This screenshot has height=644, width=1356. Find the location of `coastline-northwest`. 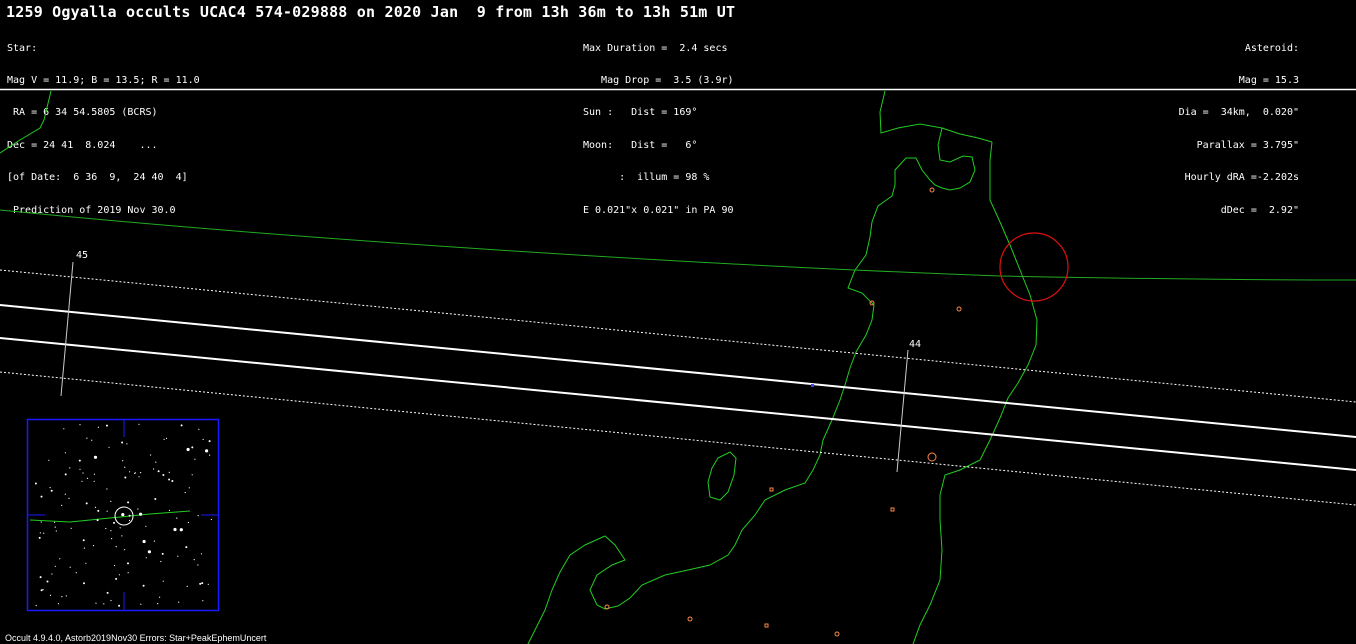

coastline-northwest is located at coordinates (26, 122).